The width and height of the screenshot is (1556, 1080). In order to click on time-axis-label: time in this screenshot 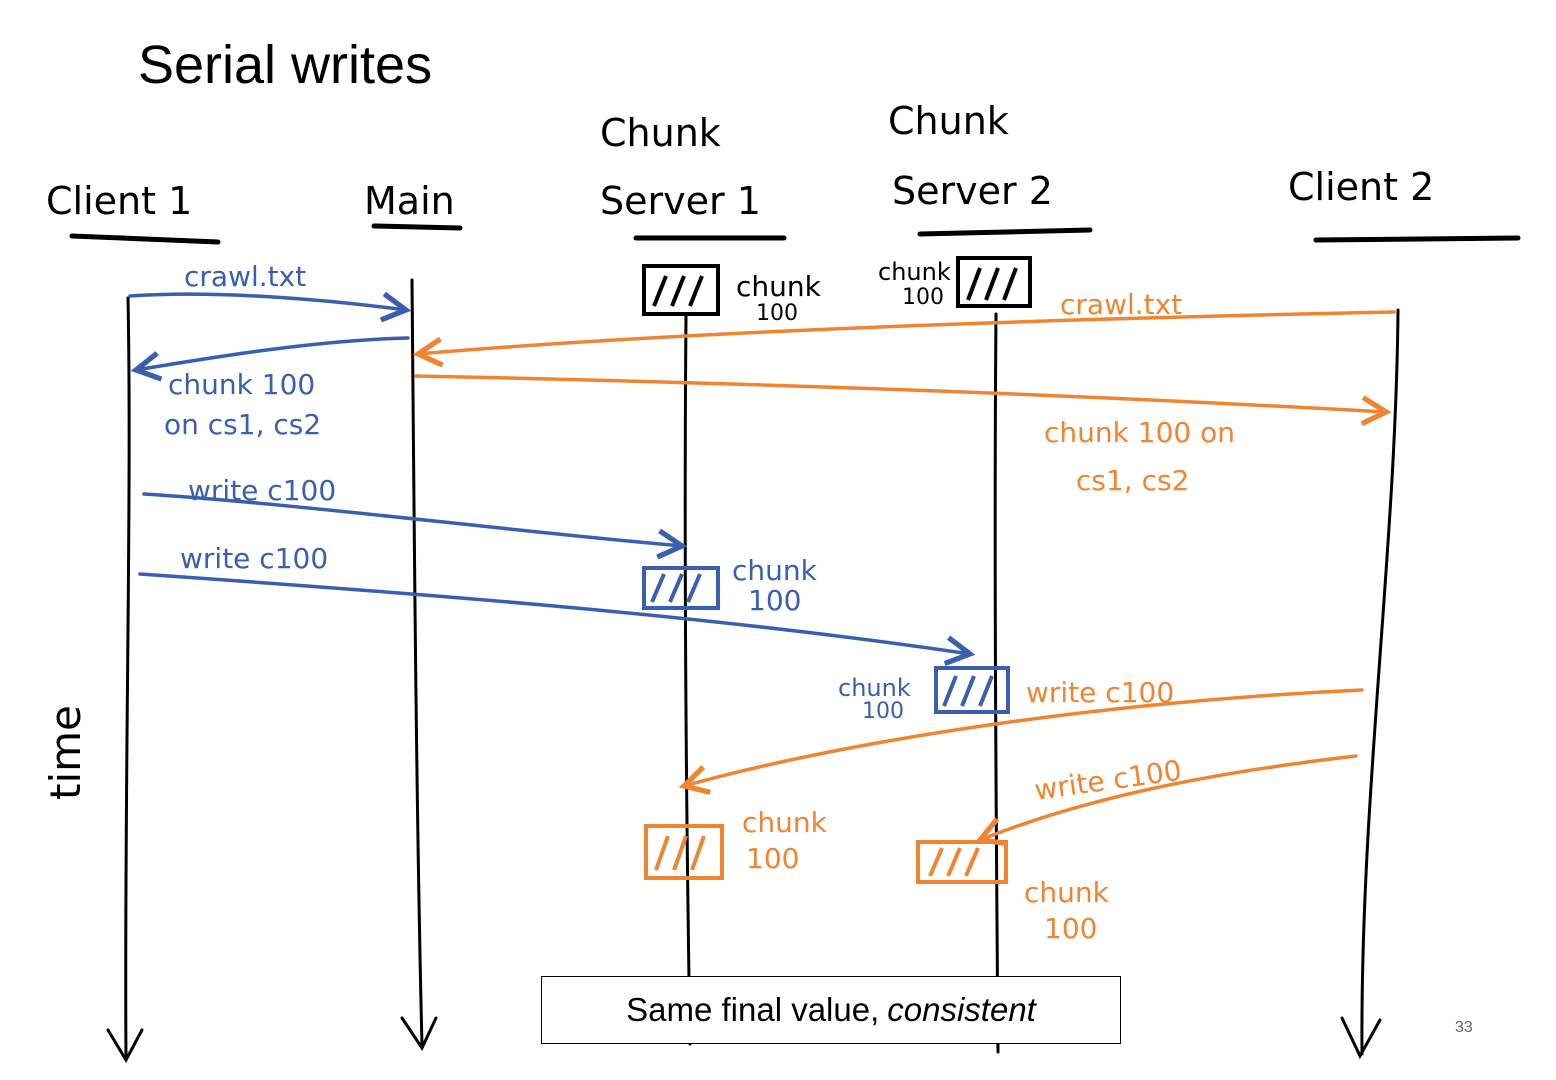, I will do `click(65, 752)`.